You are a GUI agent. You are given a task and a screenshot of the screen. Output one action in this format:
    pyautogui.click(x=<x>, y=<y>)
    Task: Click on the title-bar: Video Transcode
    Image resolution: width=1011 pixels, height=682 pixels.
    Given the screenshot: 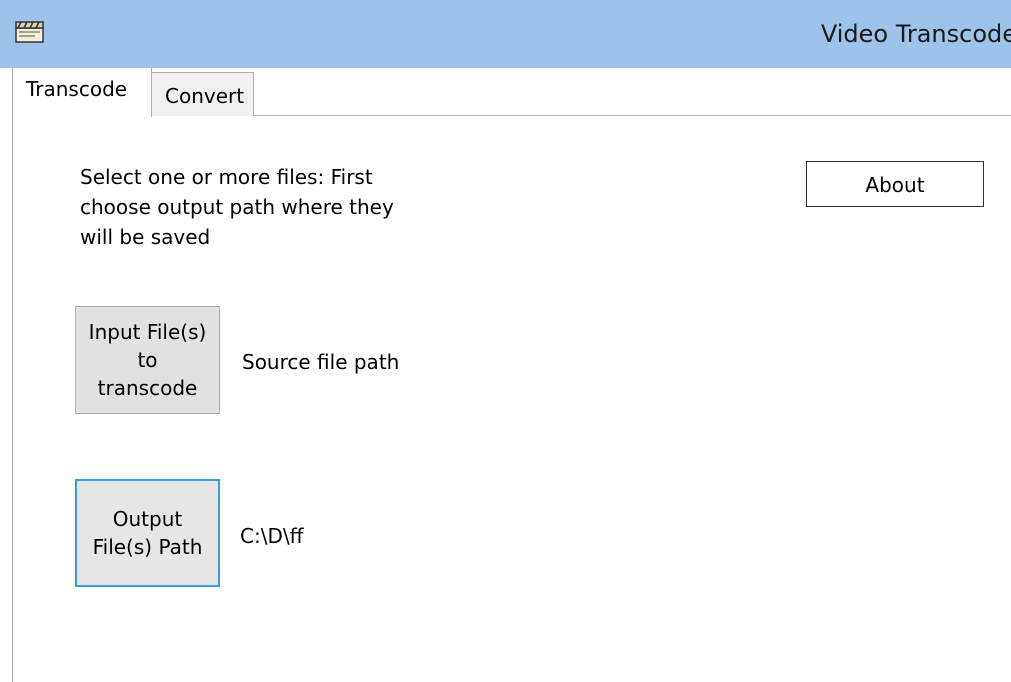 What is the action you would take?
    pyautogui.click(x=505, y=34)
    